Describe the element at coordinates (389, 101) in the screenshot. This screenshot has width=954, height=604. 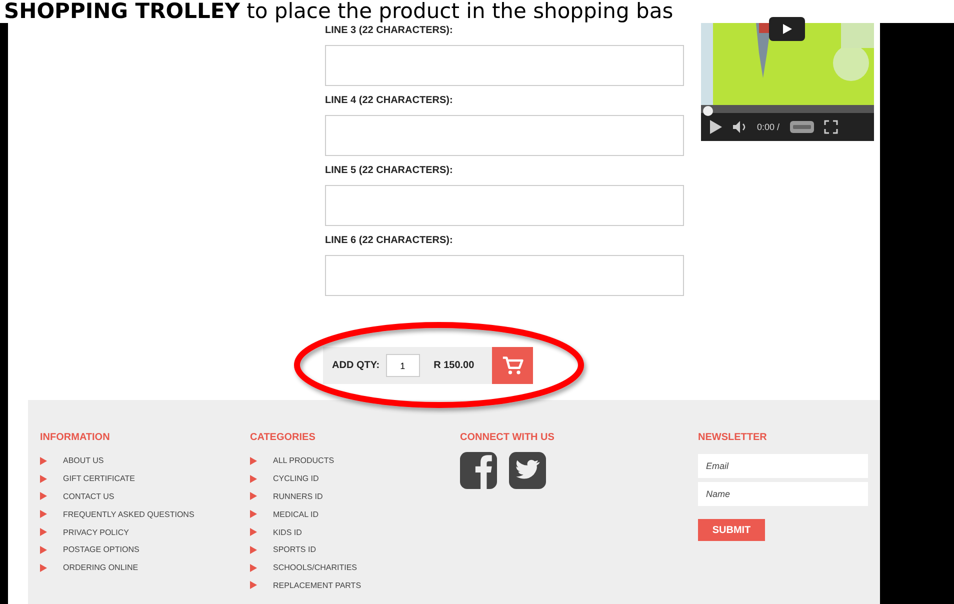
I see `field-label: LINE 4 (22 CHARACTERS):` at that location.